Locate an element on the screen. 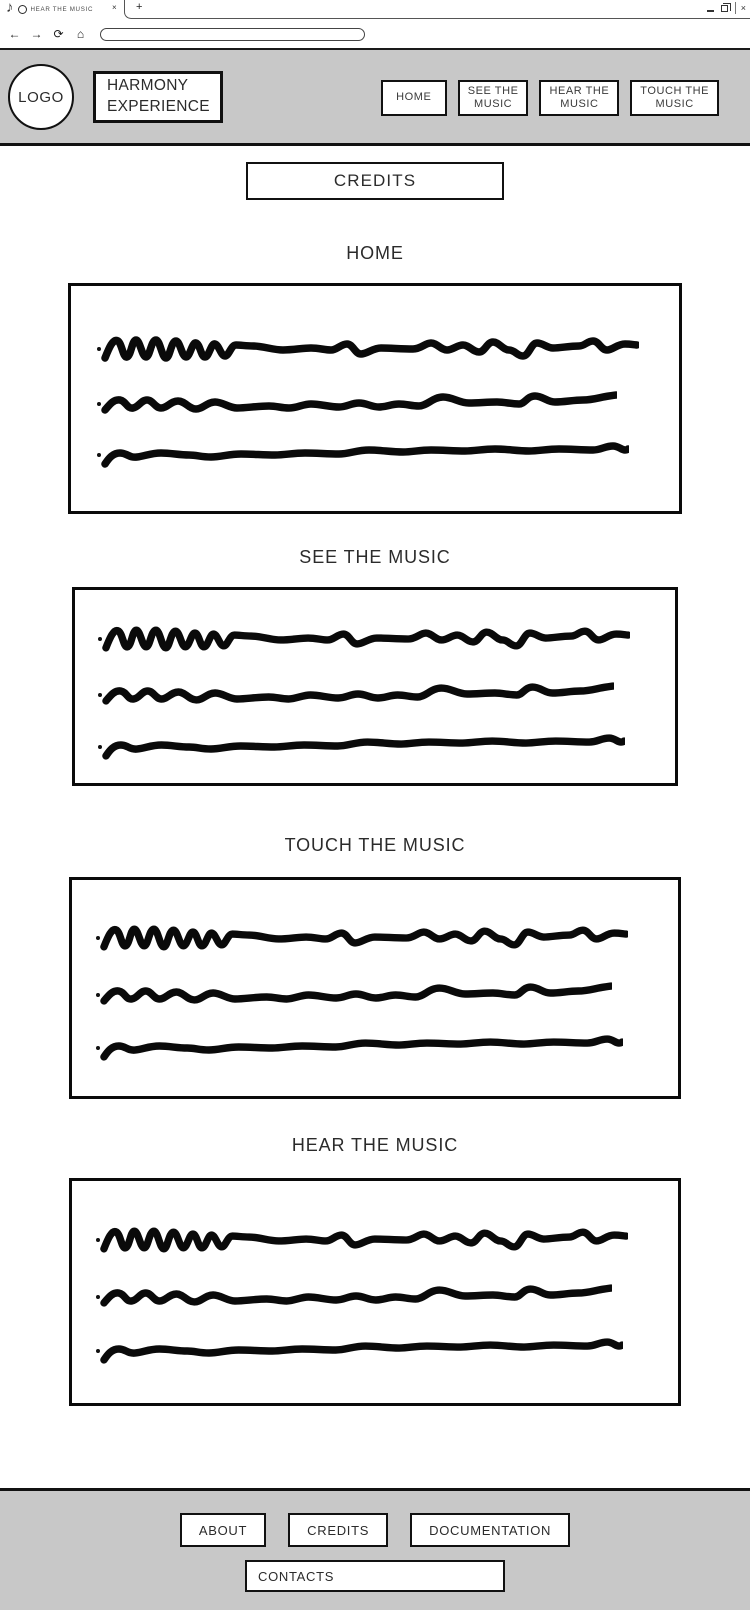  footer-link-about-label: ABOUT is located at coordinates (223, 1530).